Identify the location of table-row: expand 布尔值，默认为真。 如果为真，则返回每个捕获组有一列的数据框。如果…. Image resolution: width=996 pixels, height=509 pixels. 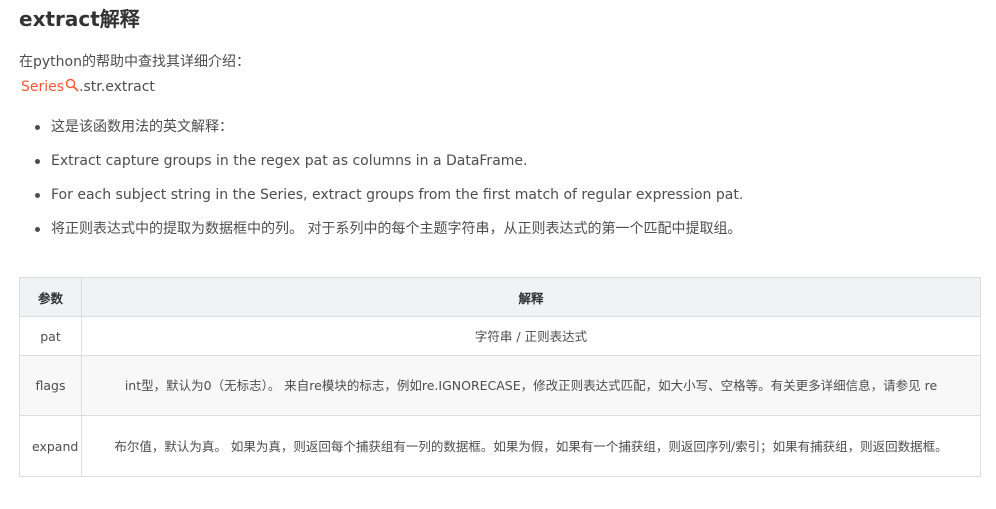
(500, 446).